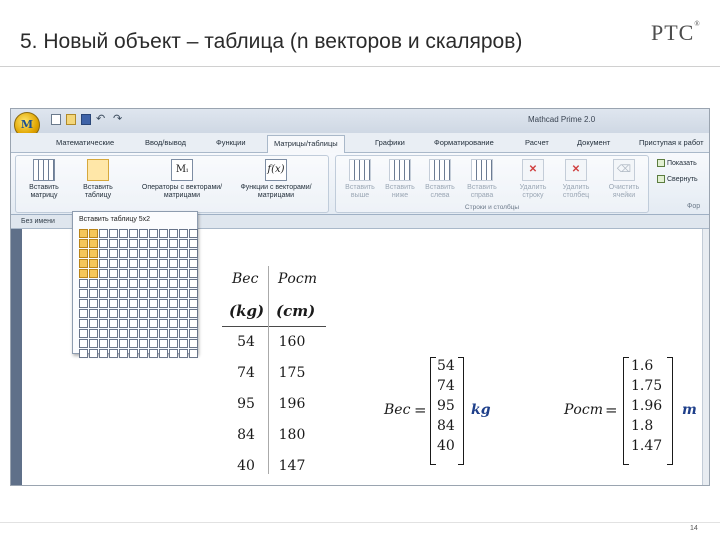 This screenshot has width=720, height=540. What do you see at coordinates (705, 357) in the screenshot?
I see `vertical-scrollbar` at bounding box center [705, 357].